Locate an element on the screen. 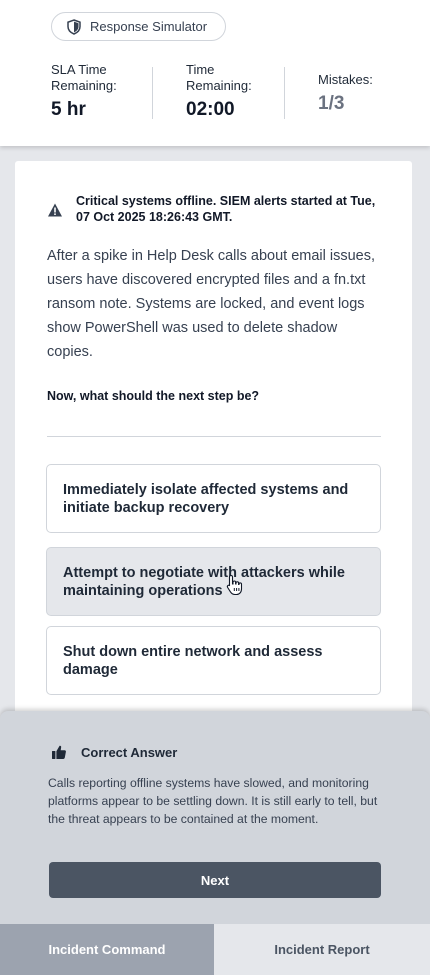  next-button: Next is located at coordinates (215, 880).